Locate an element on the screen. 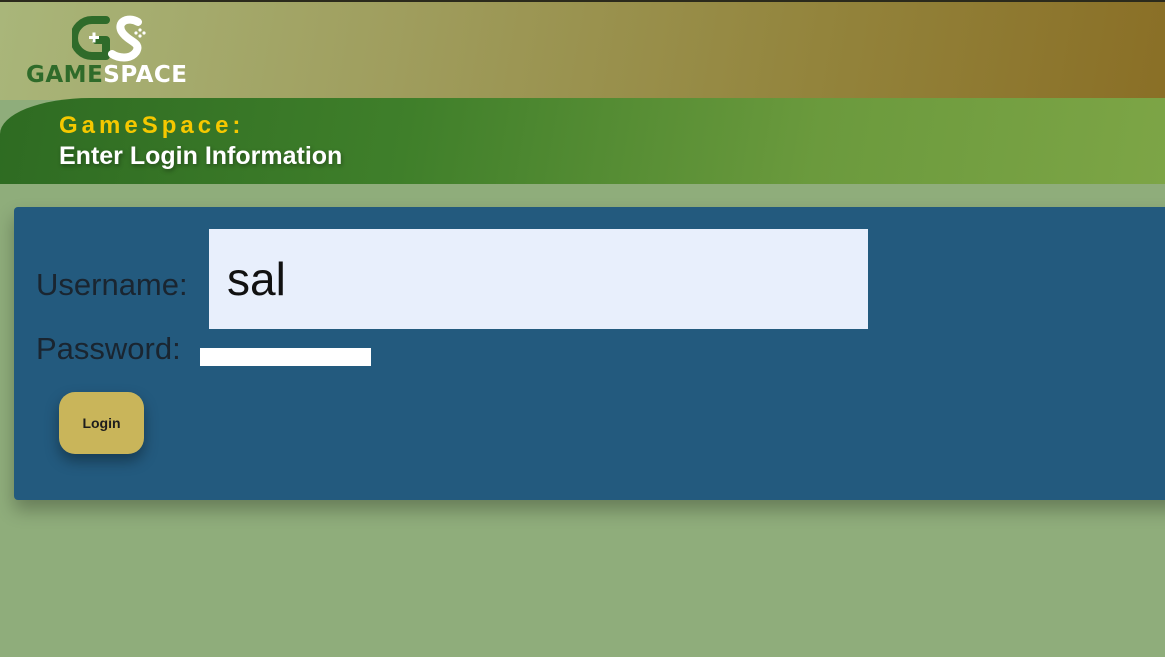 The width and height of the screenshot is (1165, 657). gamepad-gs-icon is located at coordinates (109, 38).